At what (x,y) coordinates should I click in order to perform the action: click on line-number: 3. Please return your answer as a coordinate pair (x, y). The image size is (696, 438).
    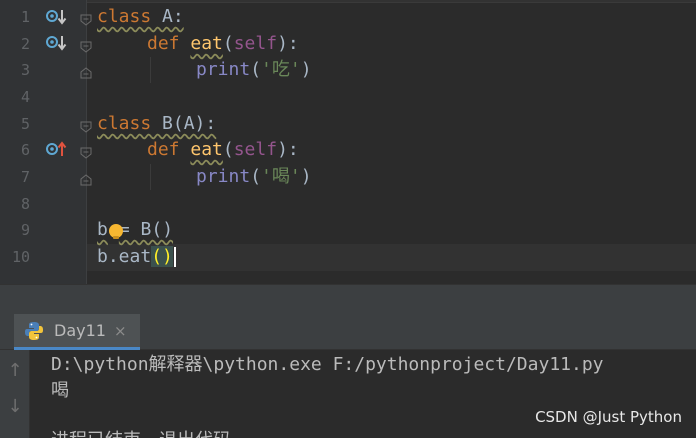
    Looking at the image, I should click on (25, 70).